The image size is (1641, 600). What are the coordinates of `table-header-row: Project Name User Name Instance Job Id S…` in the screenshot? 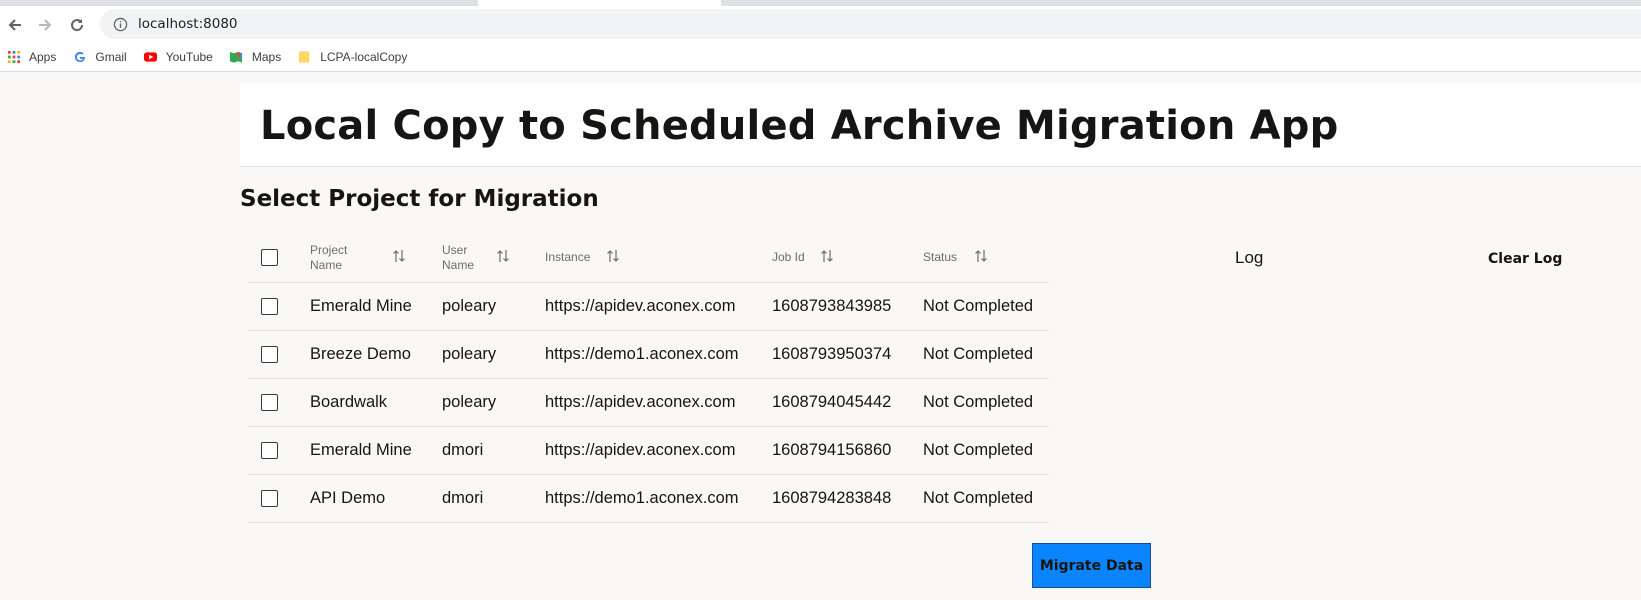 It's located at (649, 258).